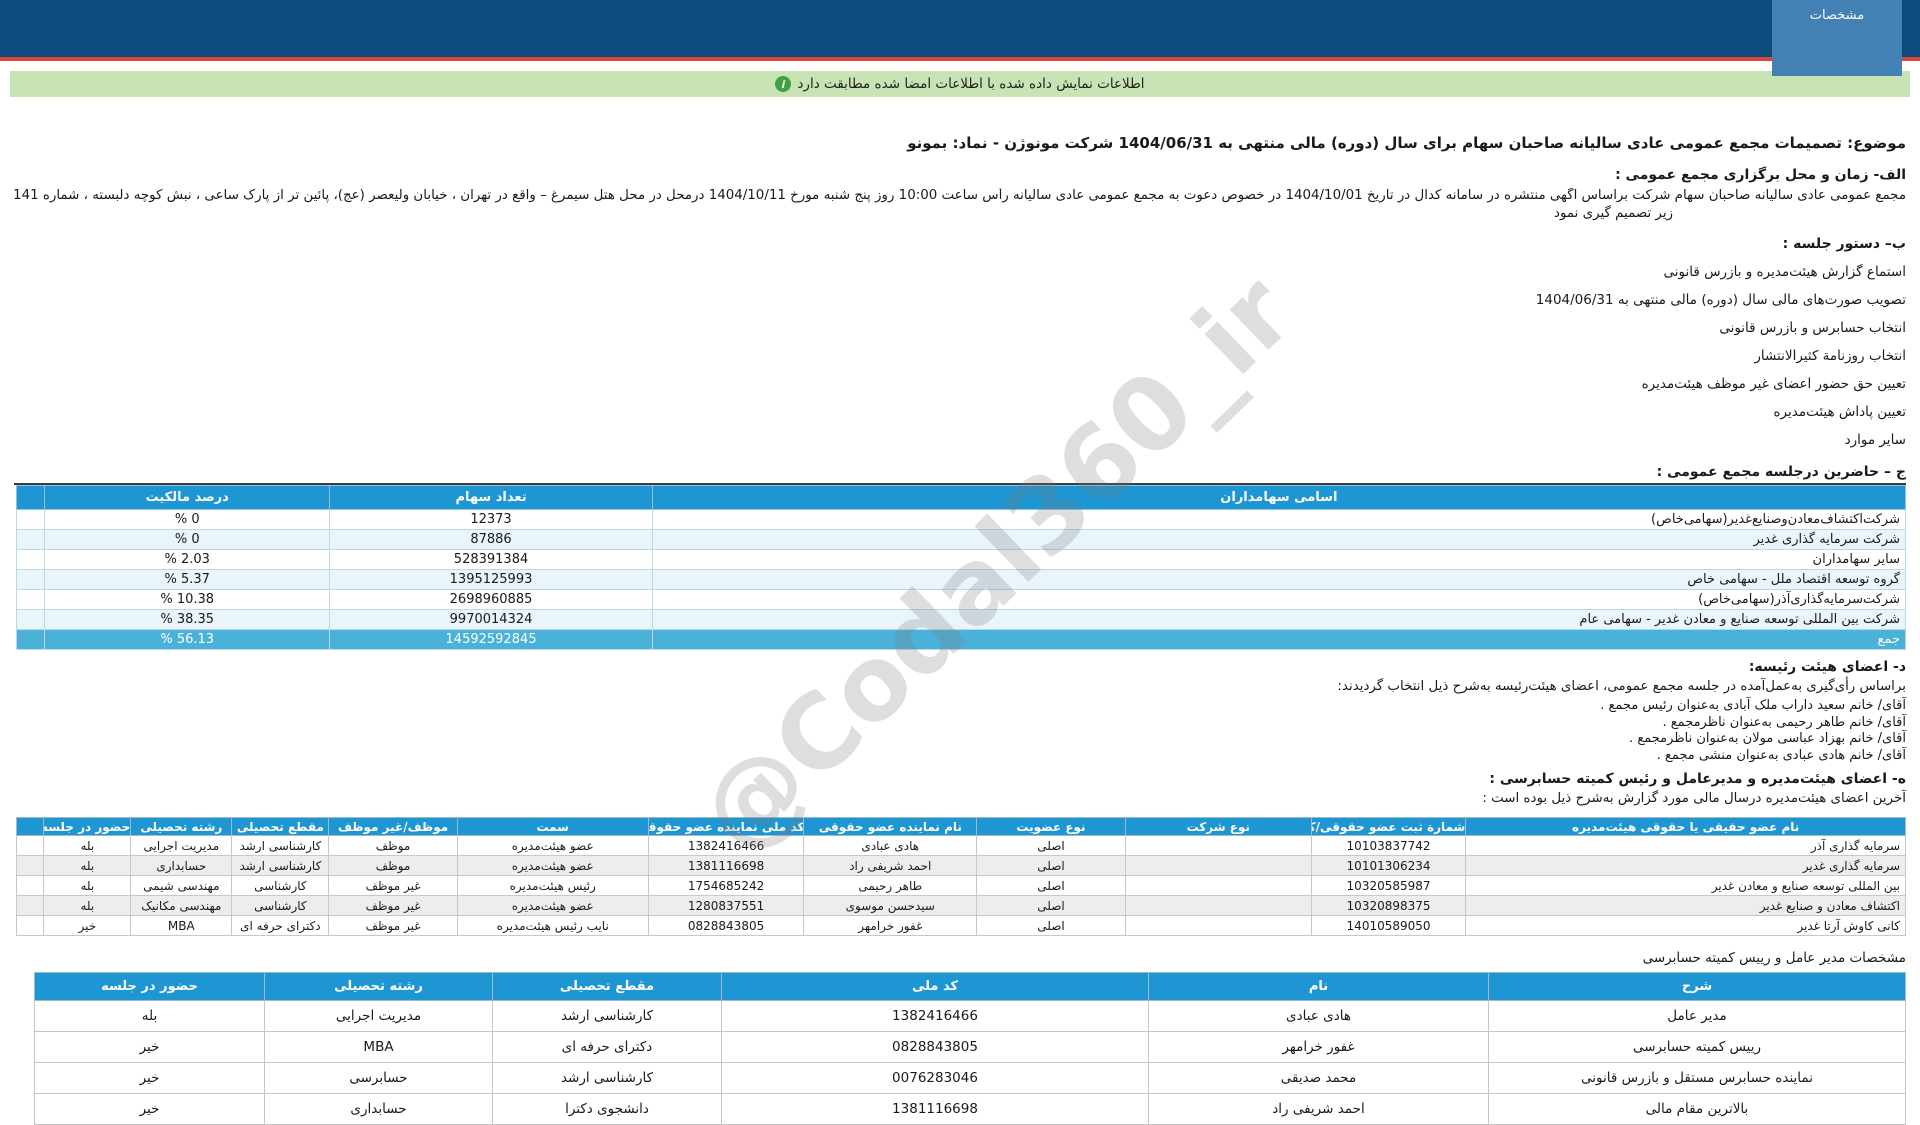 This screenshot has height=1125, width=1920. I want to click on table-cell: عضو هیئت‌مدیره, so click(552, 845).